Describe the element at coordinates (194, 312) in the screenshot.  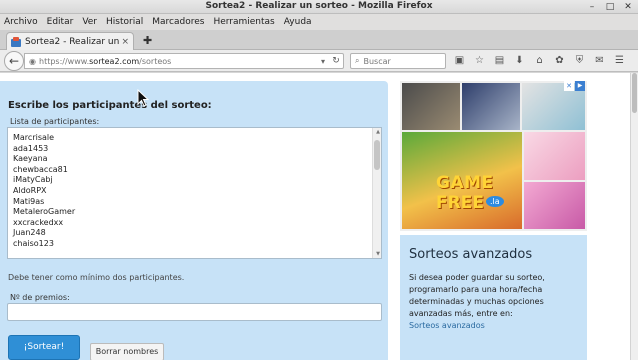
I see `prizes-input` at that location.